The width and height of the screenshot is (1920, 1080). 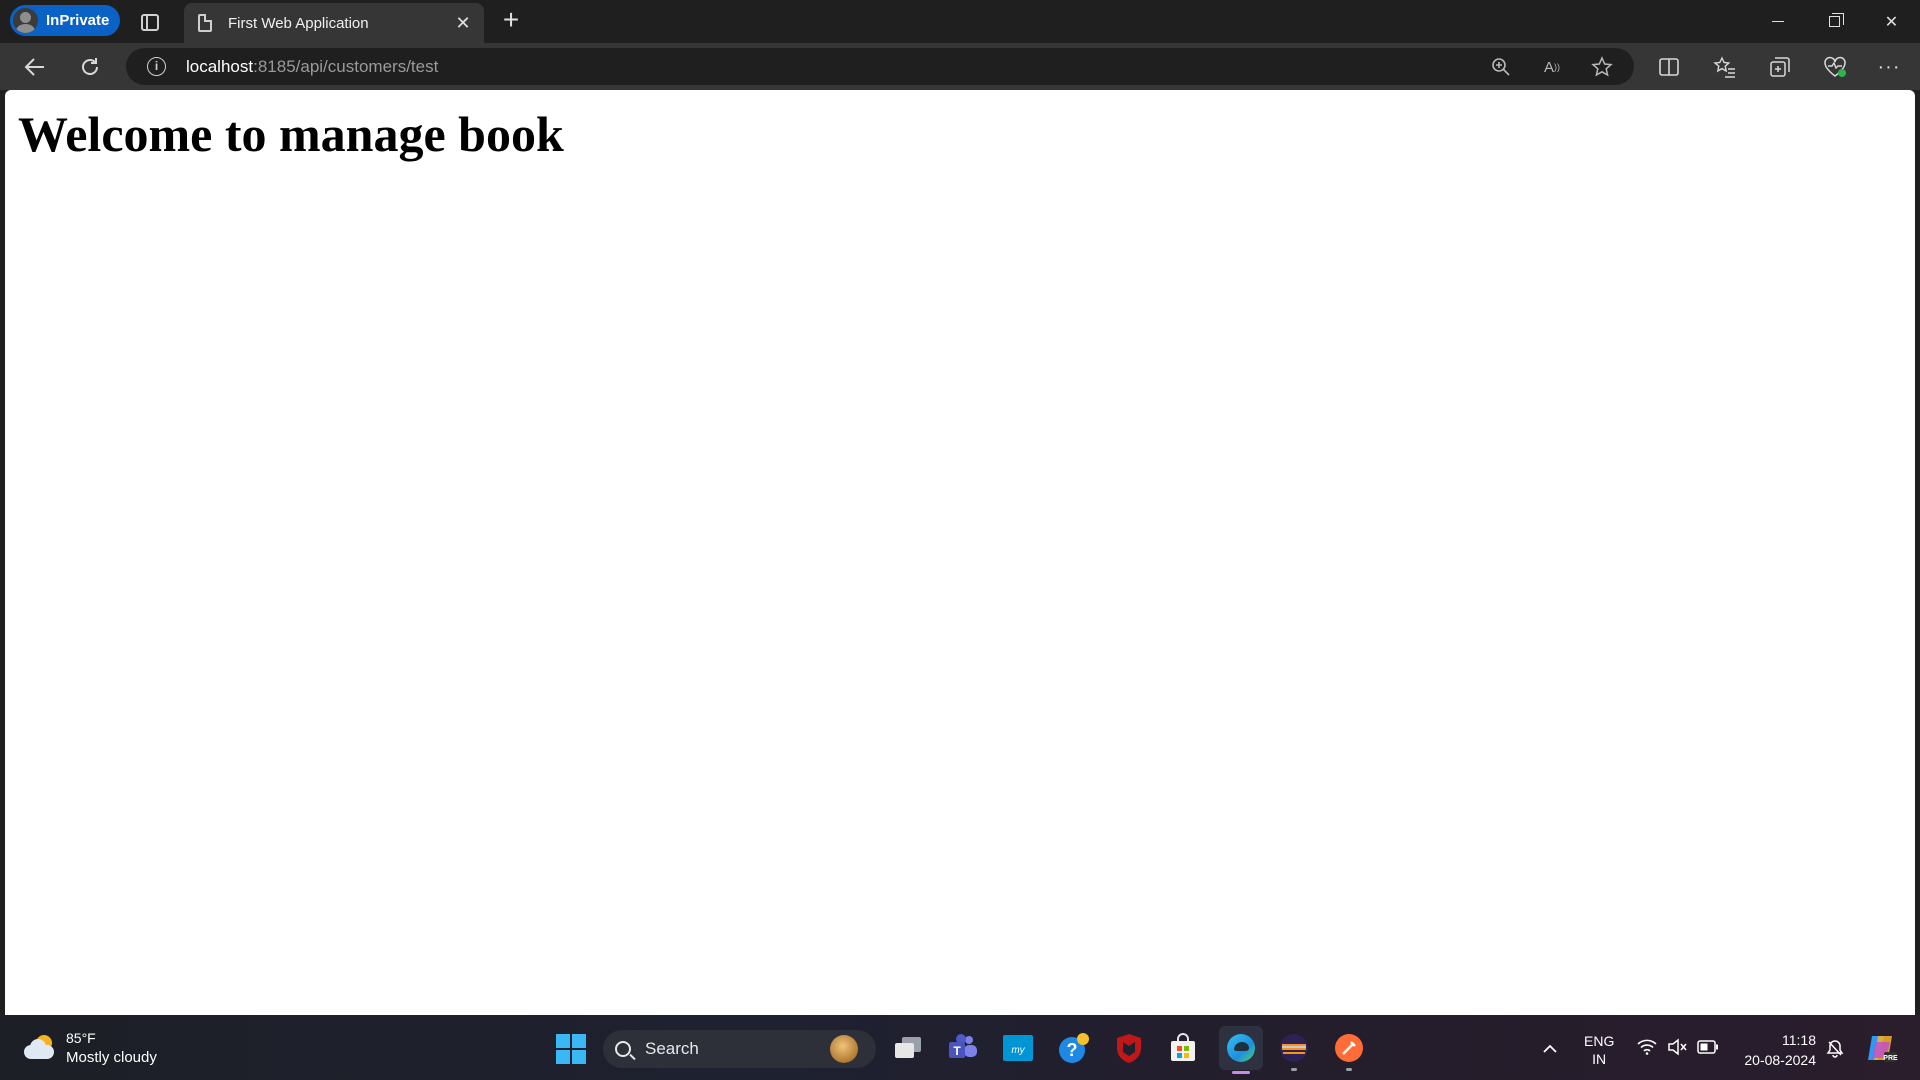 I want to click on refresh-icon, so click(x=90, y=66).